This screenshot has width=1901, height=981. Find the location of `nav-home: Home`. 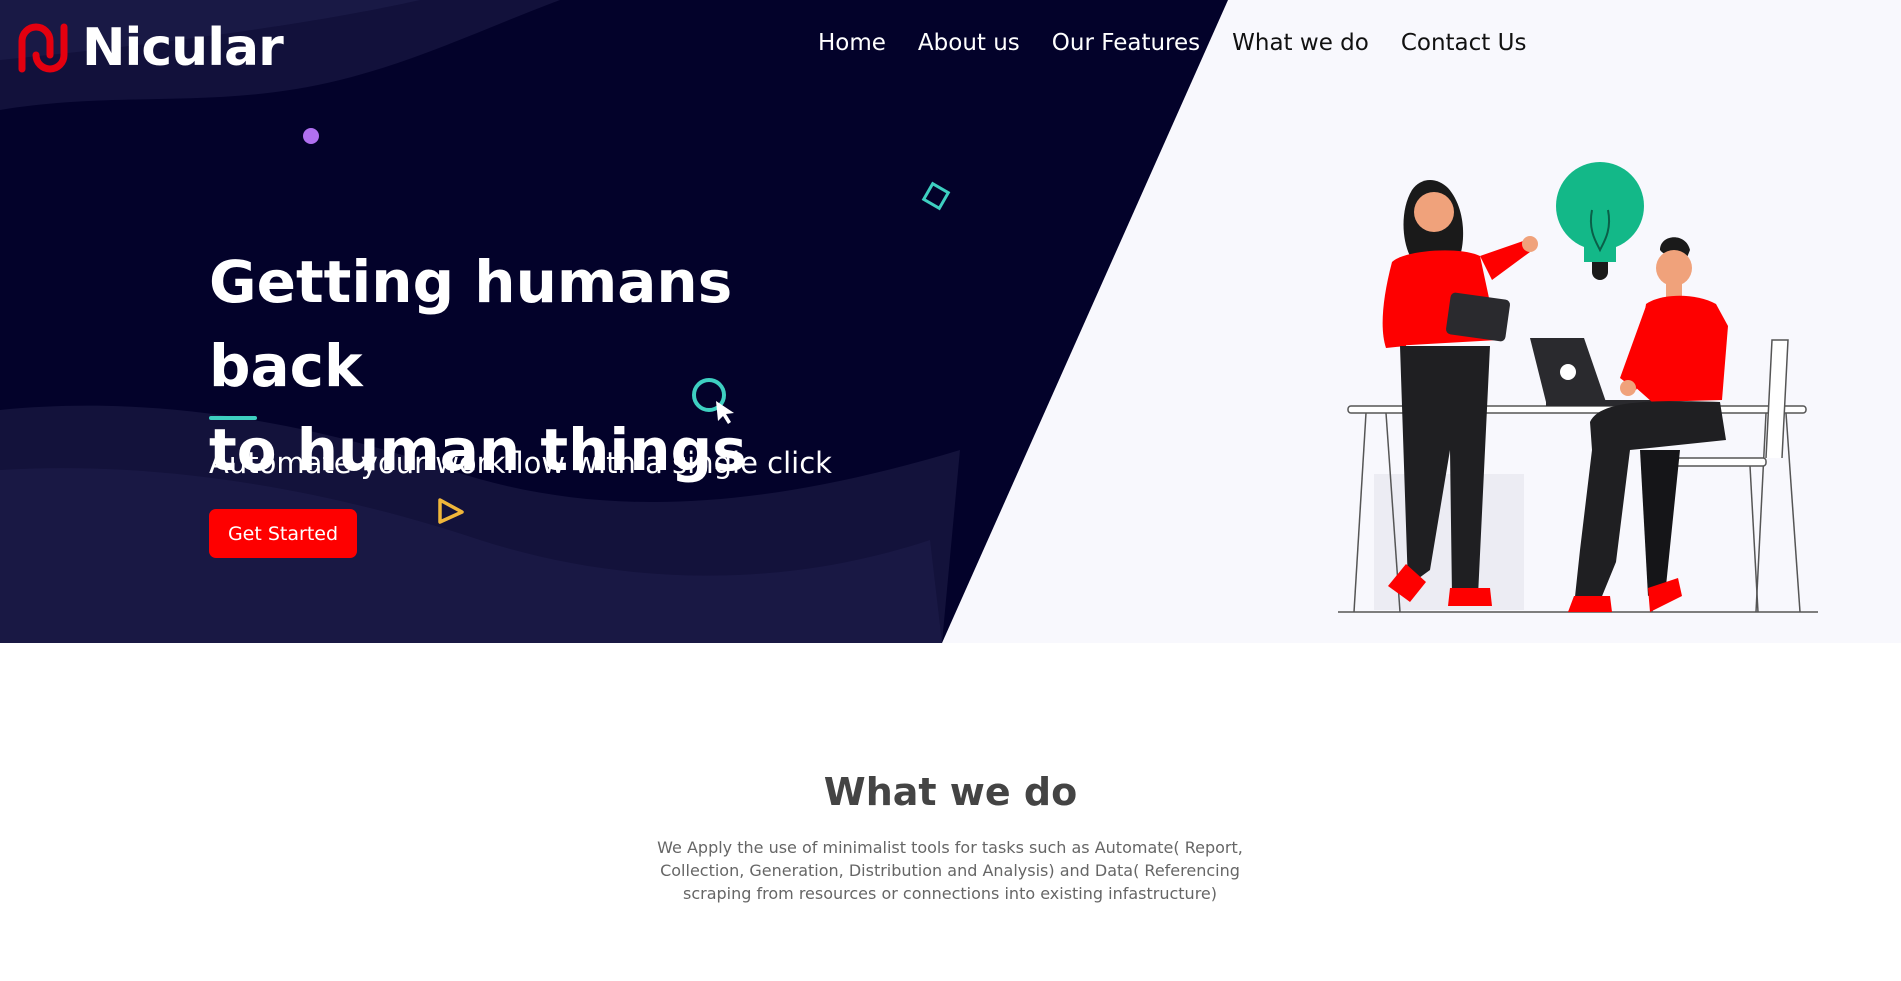

nav-home: Home is located at coordinates (852, 43).